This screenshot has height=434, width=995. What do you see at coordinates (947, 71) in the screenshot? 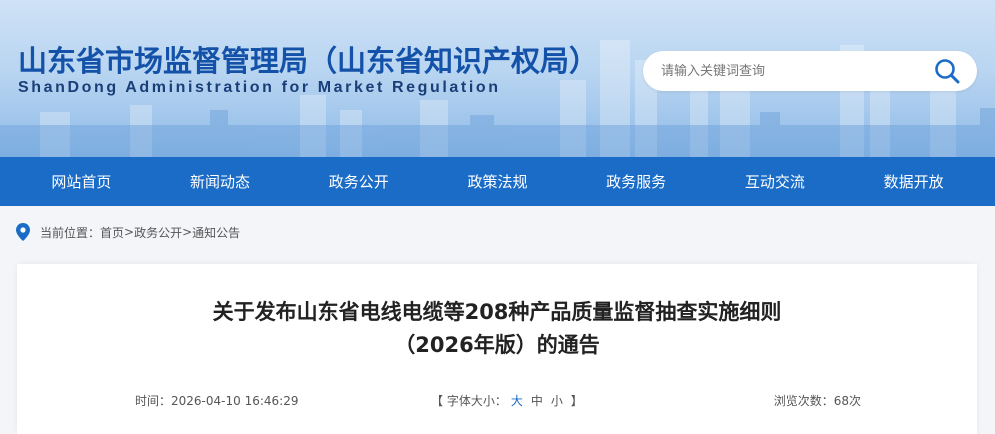
I see `search-icon` at bounding box center [947, 71].